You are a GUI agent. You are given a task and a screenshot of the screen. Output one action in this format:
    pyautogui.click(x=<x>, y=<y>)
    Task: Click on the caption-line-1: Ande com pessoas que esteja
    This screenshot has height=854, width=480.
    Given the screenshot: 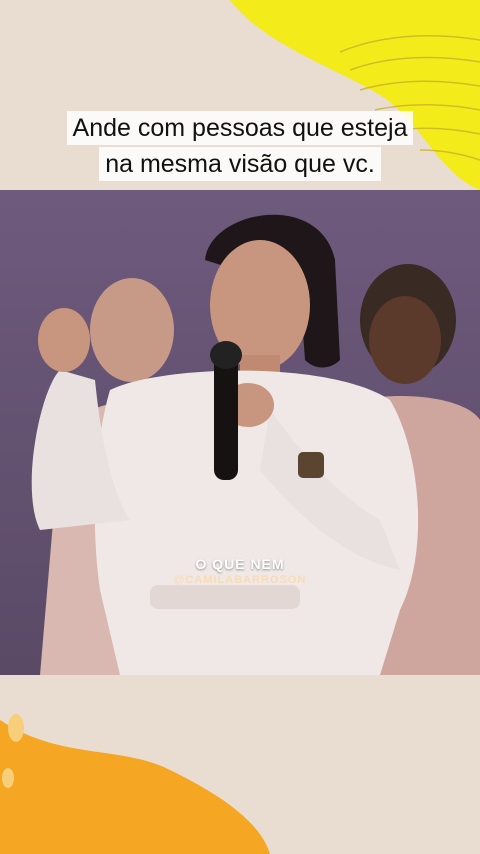 What is the action you would take?
    pyautogui.click(x=240, y=128)
    